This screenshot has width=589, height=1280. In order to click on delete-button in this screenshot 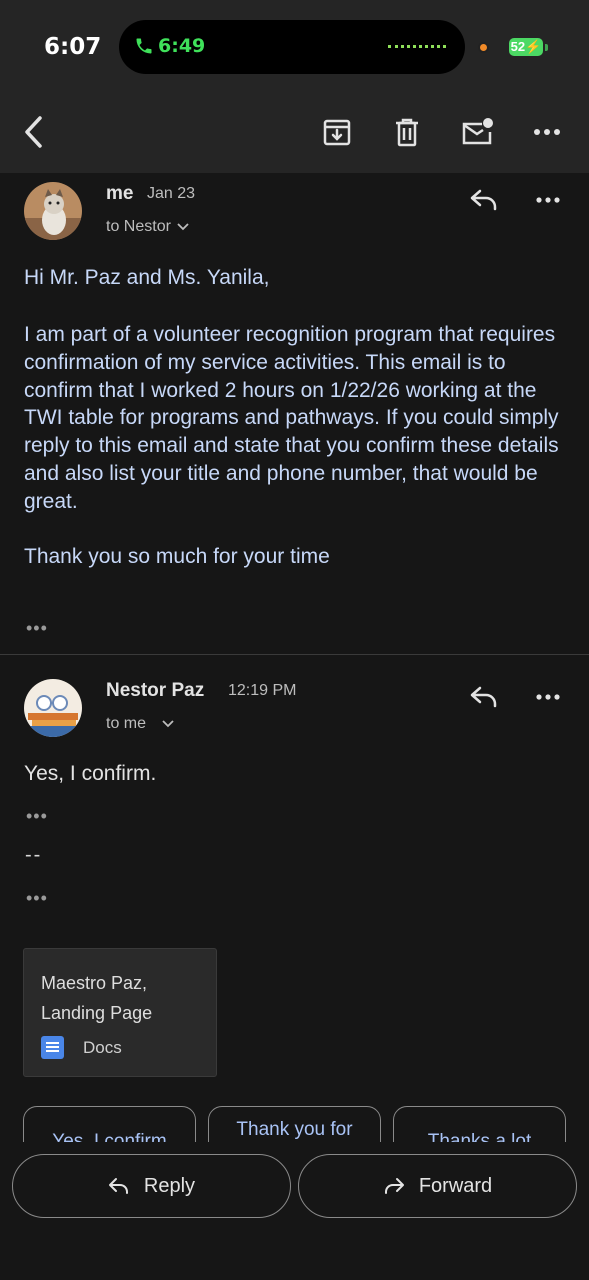, I will do `click(407, 132)`.